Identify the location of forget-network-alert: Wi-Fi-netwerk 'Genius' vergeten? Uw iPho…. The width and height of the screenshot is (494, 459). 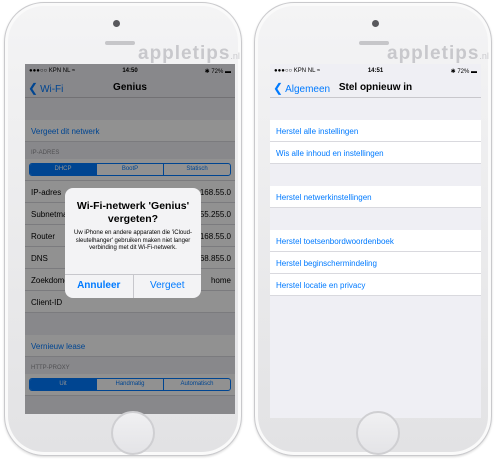
(133, 243).